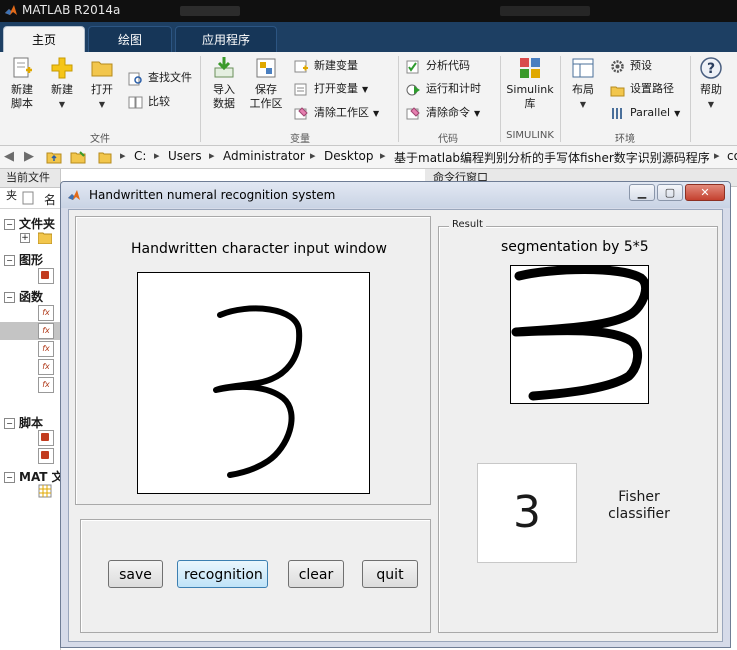 Image resolution: width=737 pixels, height=650 pixels. I want to click on new-button: 新建 ▼, so click(62, 84).